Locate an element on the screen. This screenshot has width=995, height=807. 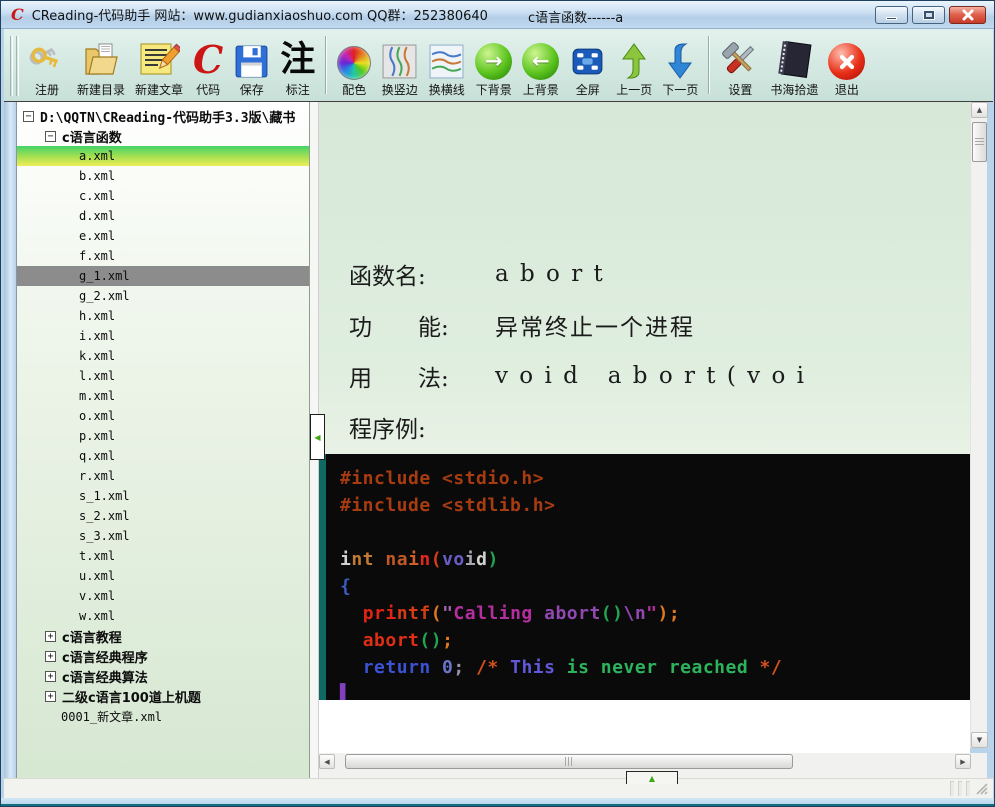
scroll-up-button: ▲ is located at coordinates (979, 110).